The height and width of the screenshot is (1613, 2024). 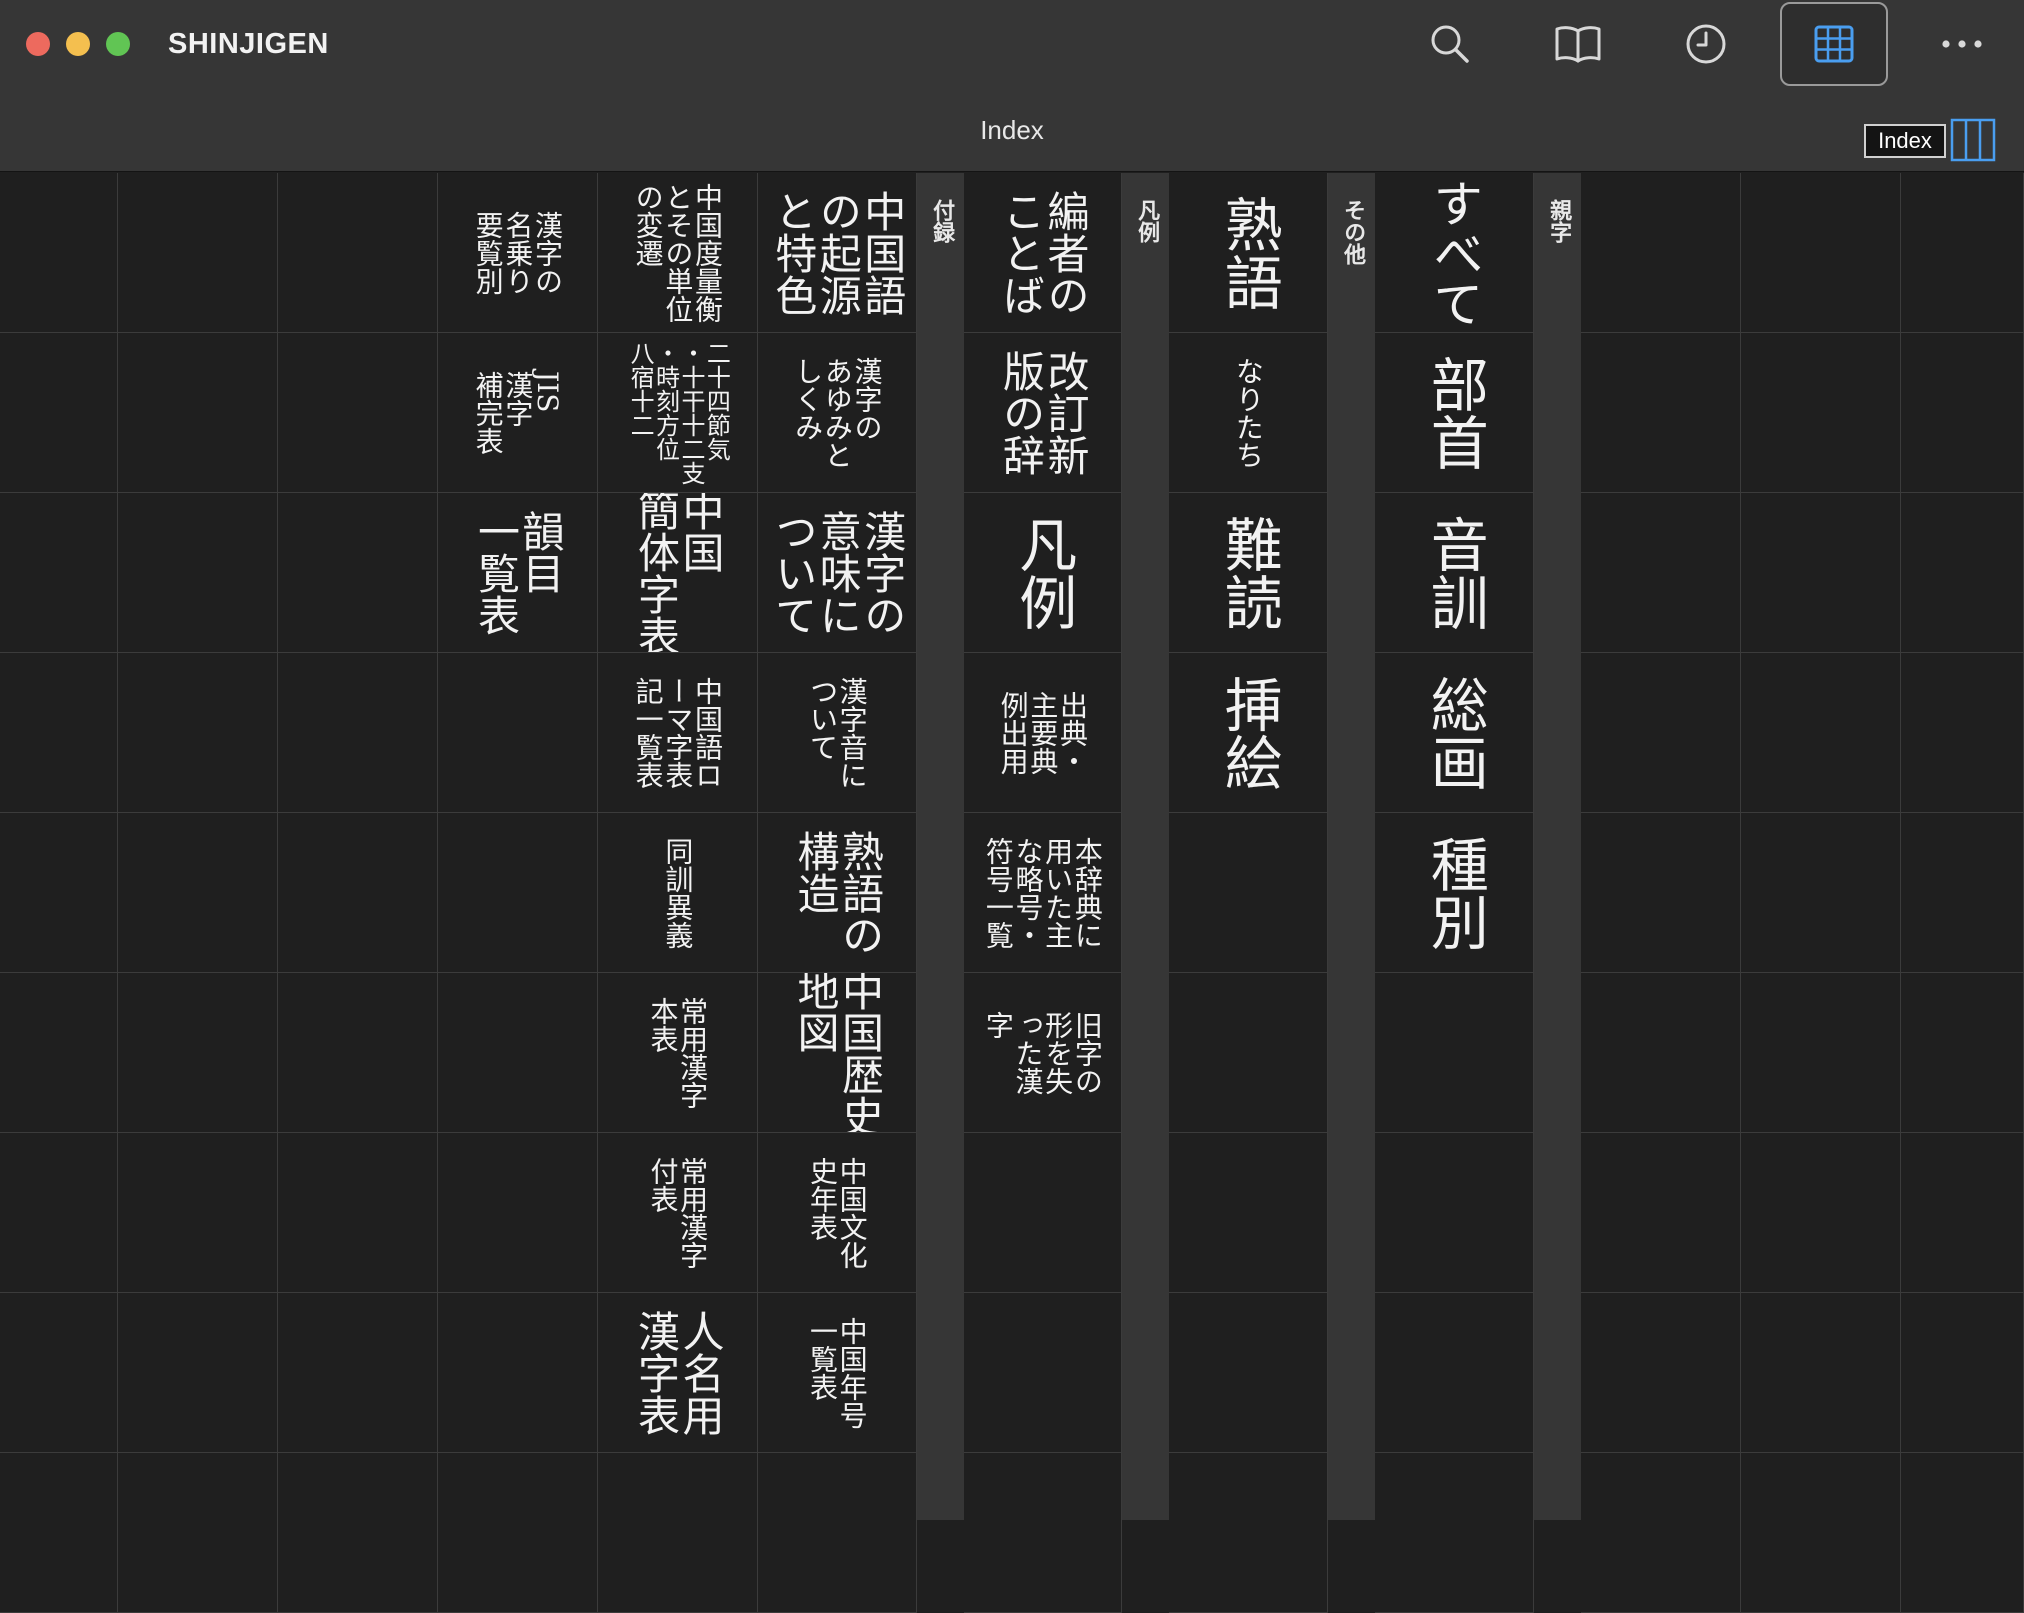 I want to click on index-tile: 凡例, so click(x=1043, y=573).